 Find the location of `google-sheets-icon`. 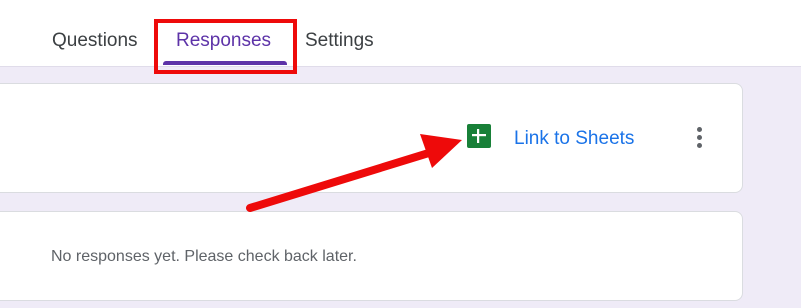

google-sheets-icon is located at coordinates (479, 136).